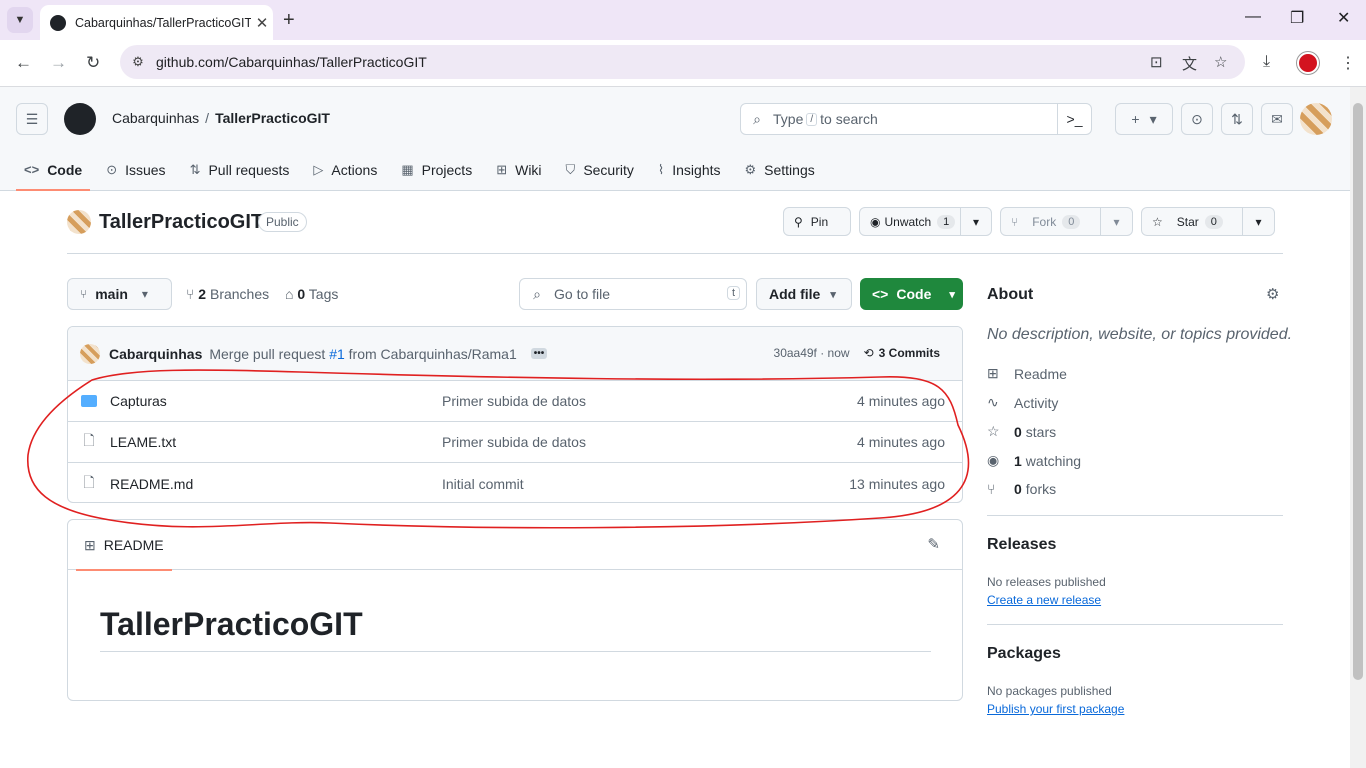 Image resolution: width=1366 pixels, height=768 pixels. Describe the element at coordinates (1144, 119) in the screenshot. I see `create-new-button: + ▾` at that location.